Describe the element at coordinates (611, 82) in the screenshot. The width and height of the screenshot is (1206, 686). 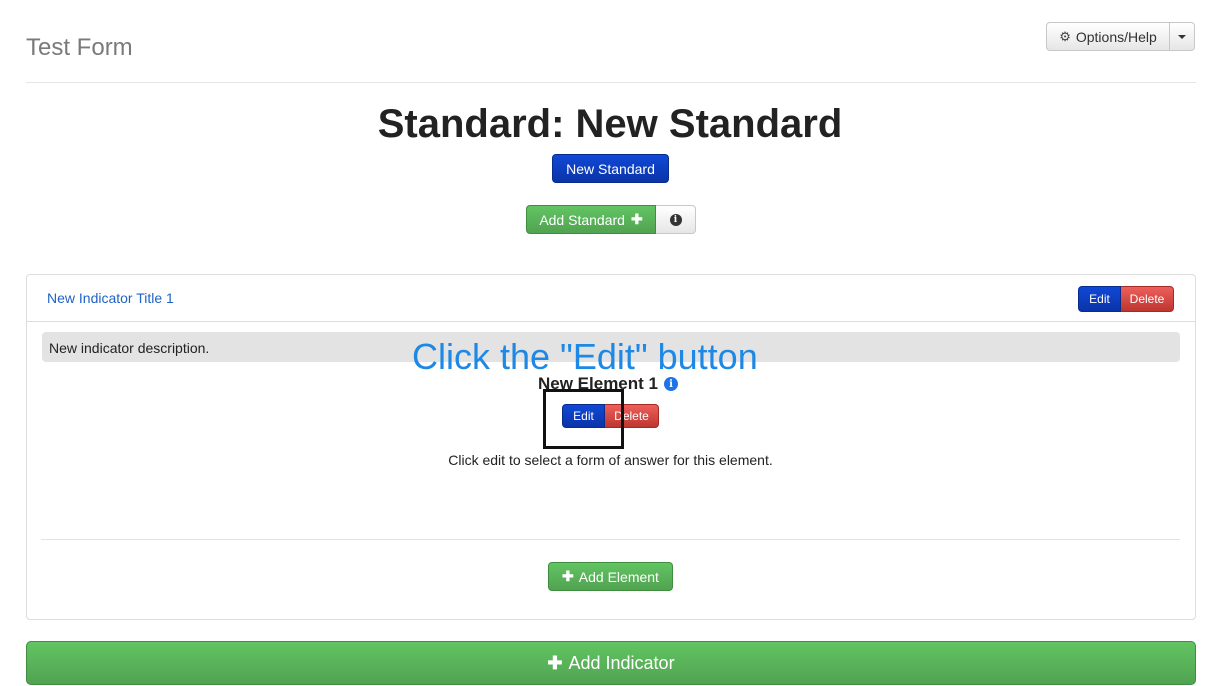
I see `header-divider` at that location.